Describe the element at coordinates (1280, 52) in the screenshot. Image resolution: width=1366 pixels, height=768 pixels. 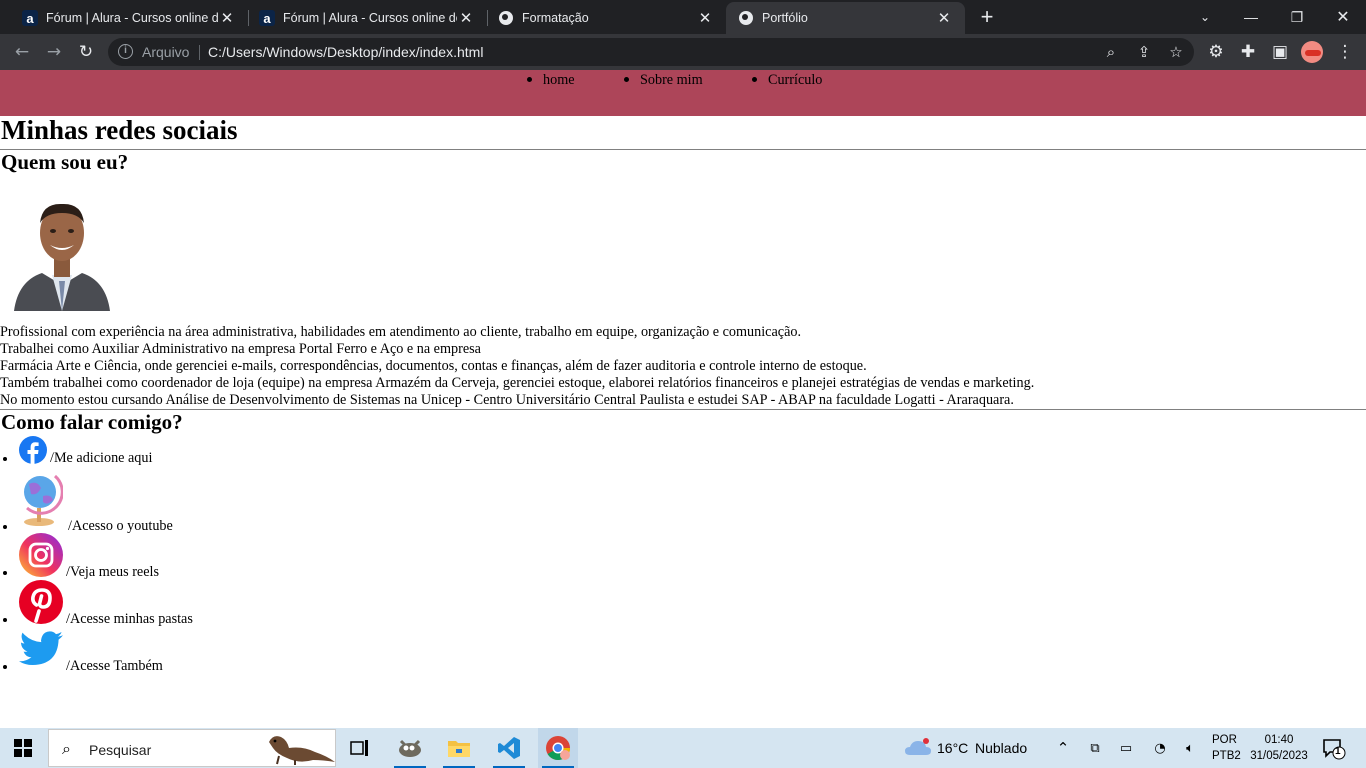
I see `side-panel-icon: ▣` at that location.